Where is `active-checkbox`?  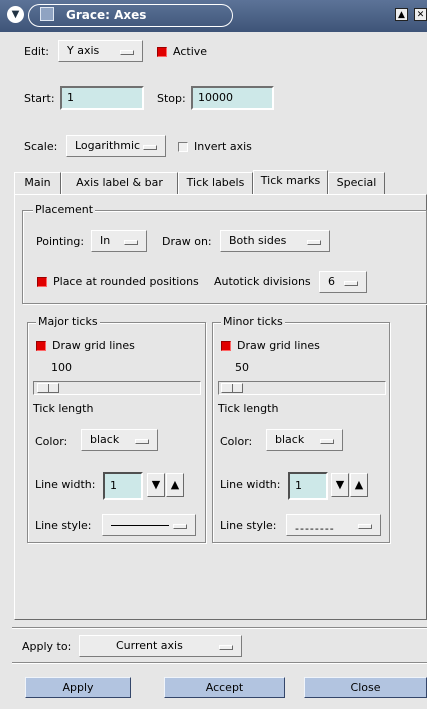 active-checkbox is located at coordinates (162, 52).